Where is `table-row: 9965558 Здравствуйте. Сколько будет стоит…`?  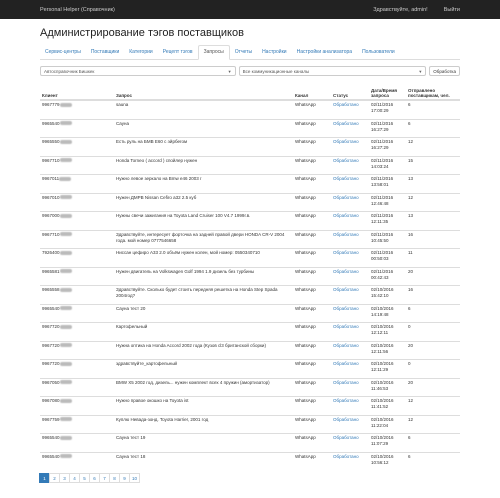 table-row: 9965558 Здравствуйте. Сколько будет стоит… is located at coordinates (250, 294).